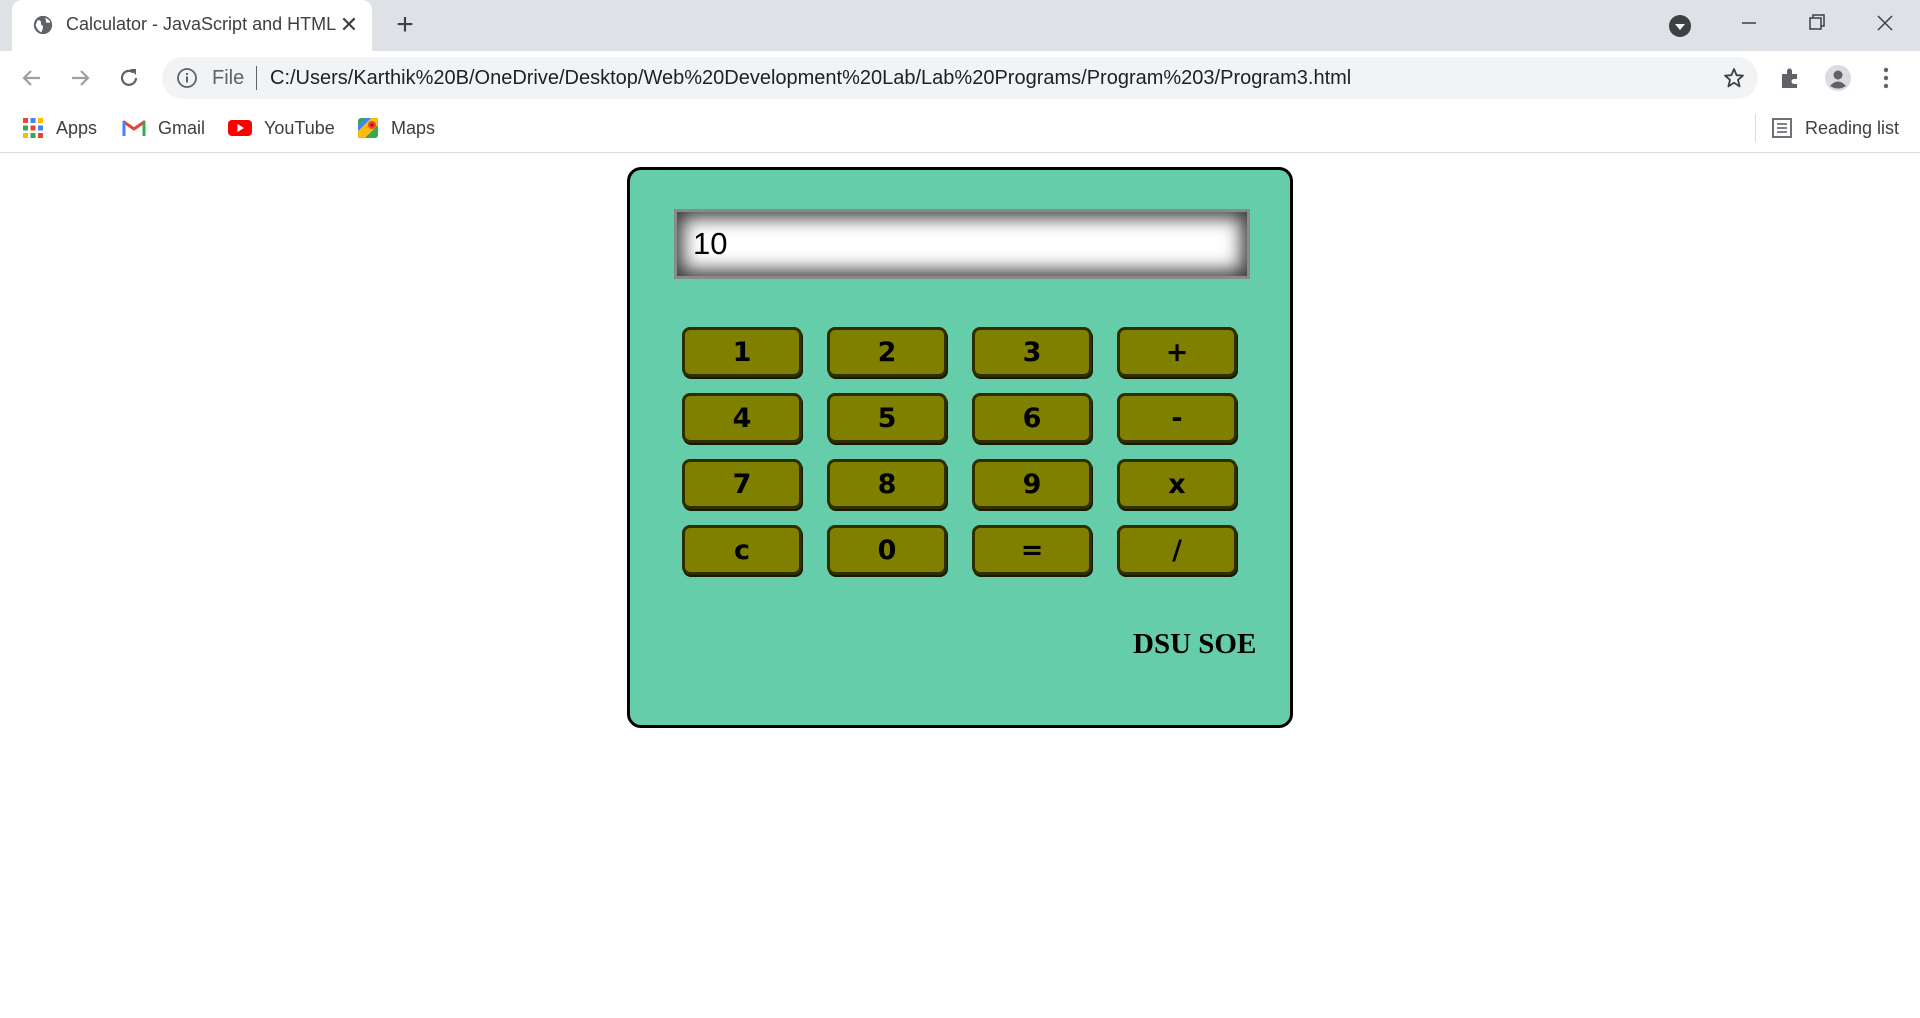  What do you see at coordinates (960, 25) in the screenshot?
I see `tab-strip: Calculator - JavaScript and HTML ✕ +` at bounding box center [960, 25].